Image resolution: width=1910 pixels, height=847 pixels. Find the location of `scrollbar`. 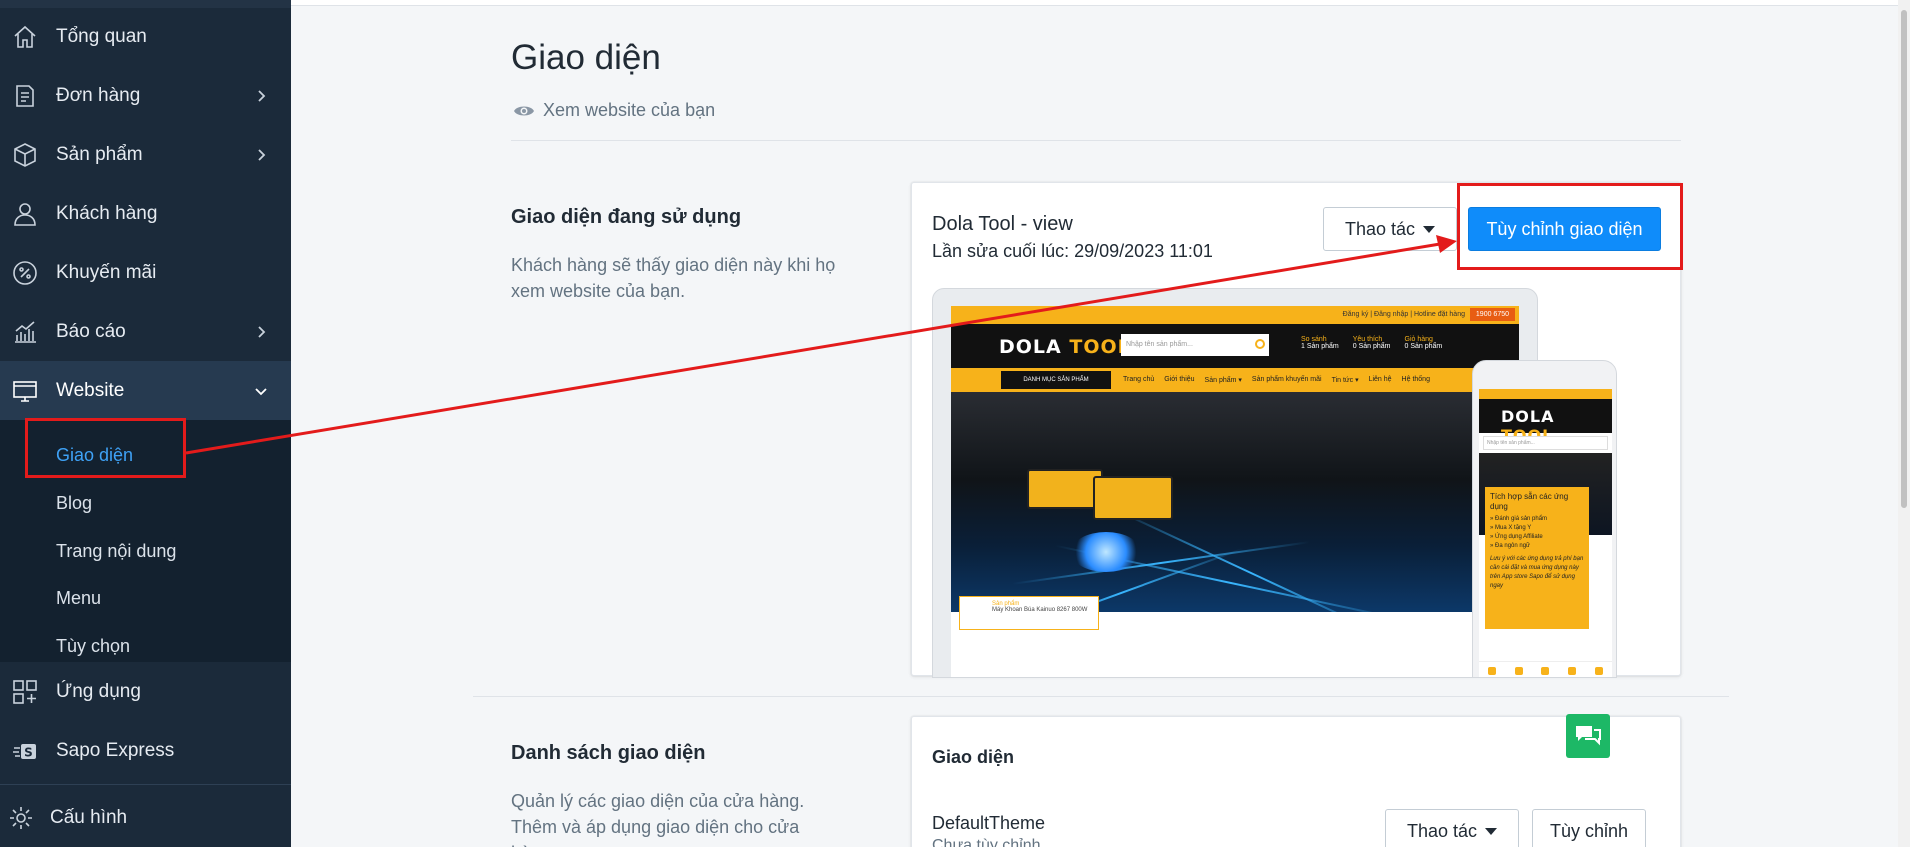

scrollbar is located at coordinates (1904, 423).